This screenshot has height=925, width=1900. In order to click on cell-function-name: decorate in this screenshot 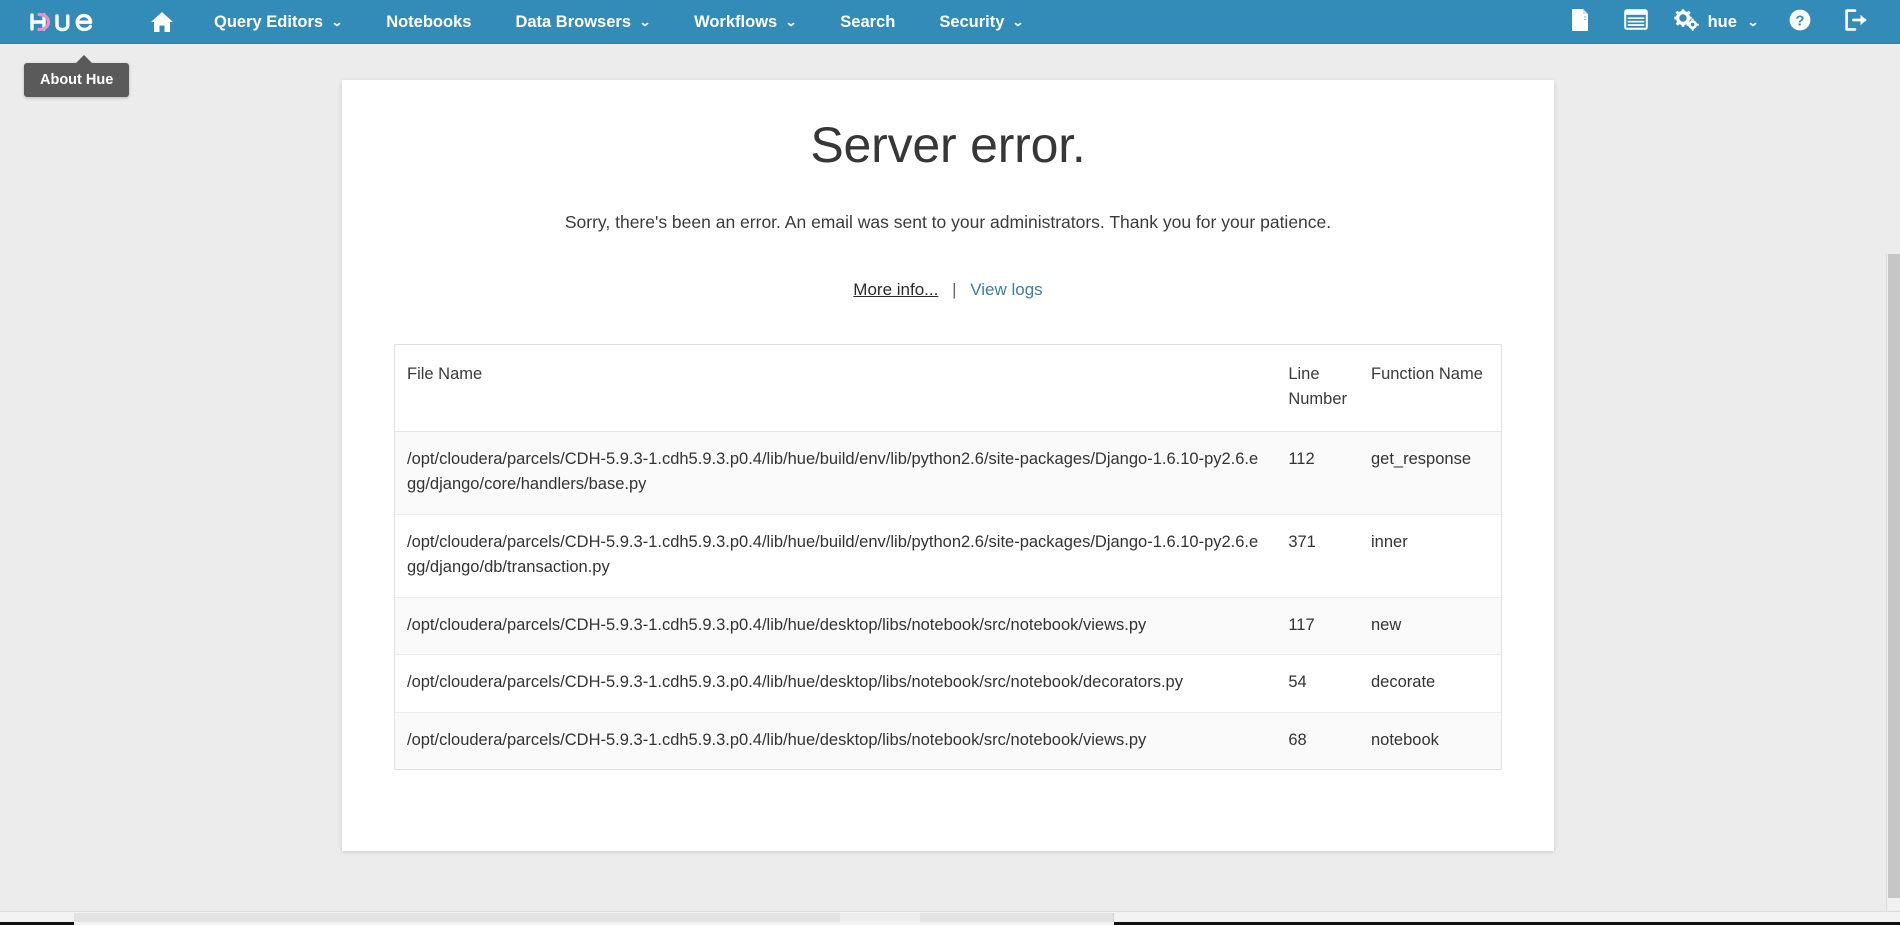, I will do `click(1430, 683)`.